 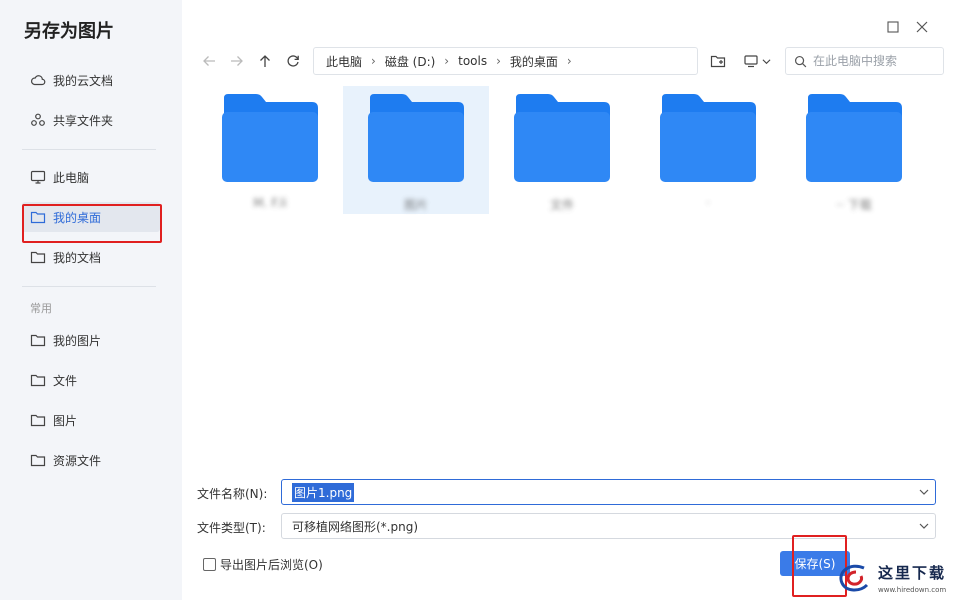 What do you see at coordinates (91, 177) in the screenshot?
I see `sidebar-item-this-pc: 此电脑` at bounding box center [91, 177].